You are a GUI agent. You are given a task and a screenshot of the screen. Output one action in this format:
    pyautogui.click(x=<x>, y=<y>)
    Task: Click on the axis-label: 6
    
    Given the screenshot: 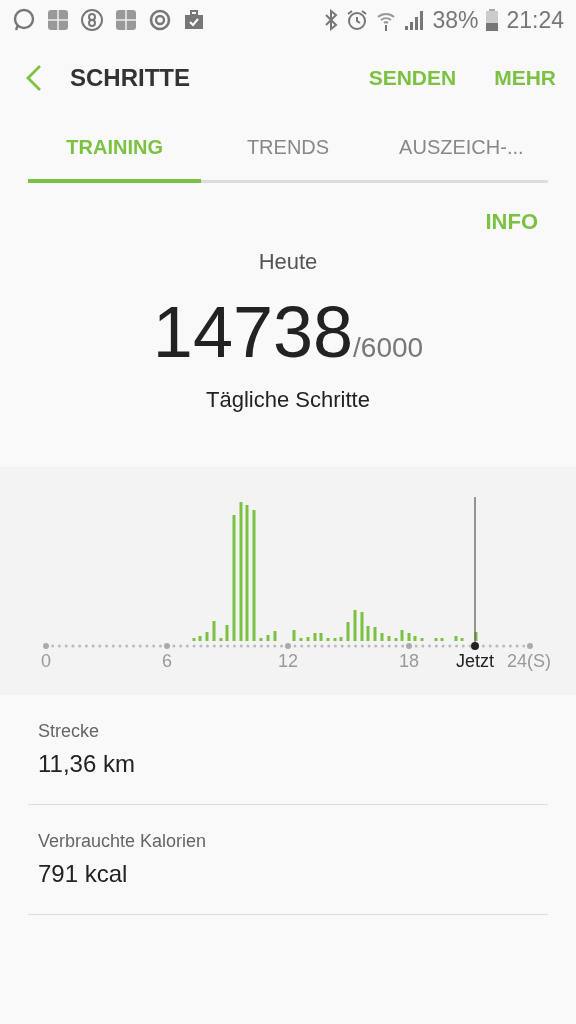 What is the action you would take?
    pyautogui.click(x=167, y=661)
    